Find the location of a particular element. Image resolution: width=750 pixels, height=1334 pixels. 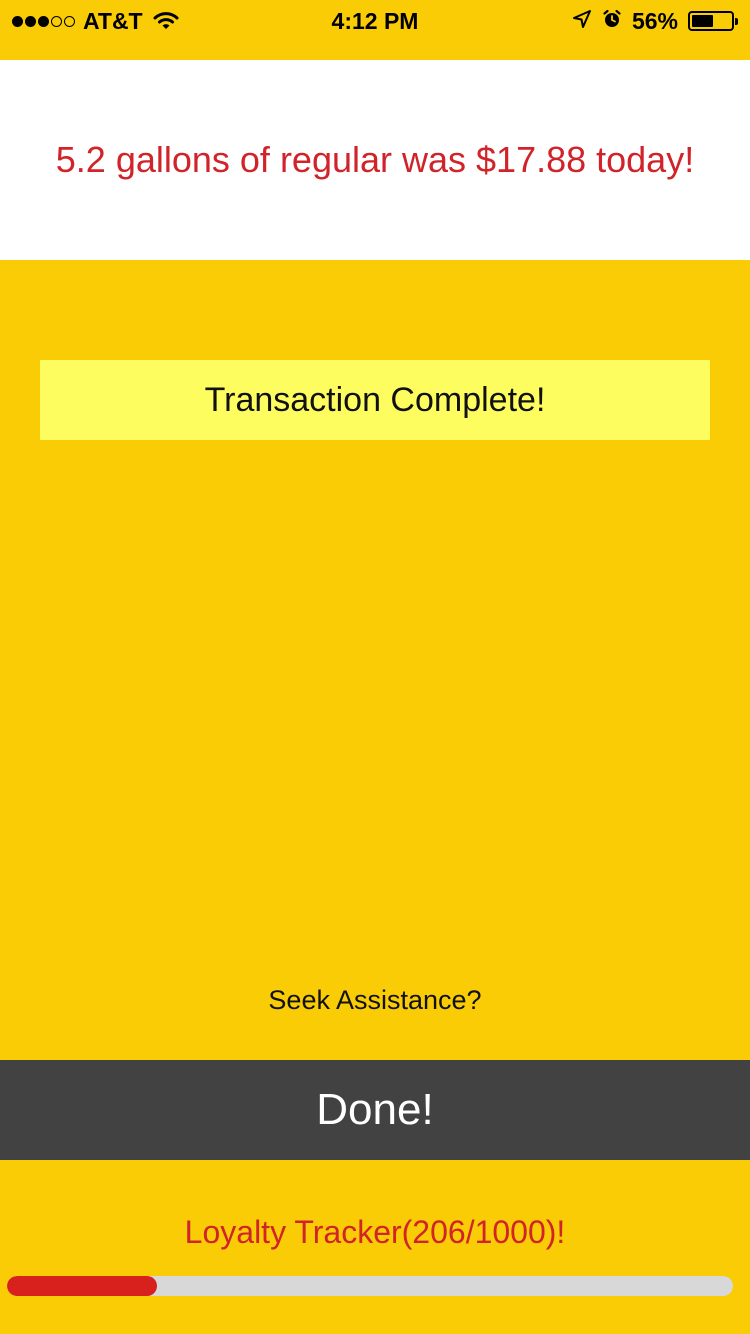

battery-level is located at coordinates (702, 21).